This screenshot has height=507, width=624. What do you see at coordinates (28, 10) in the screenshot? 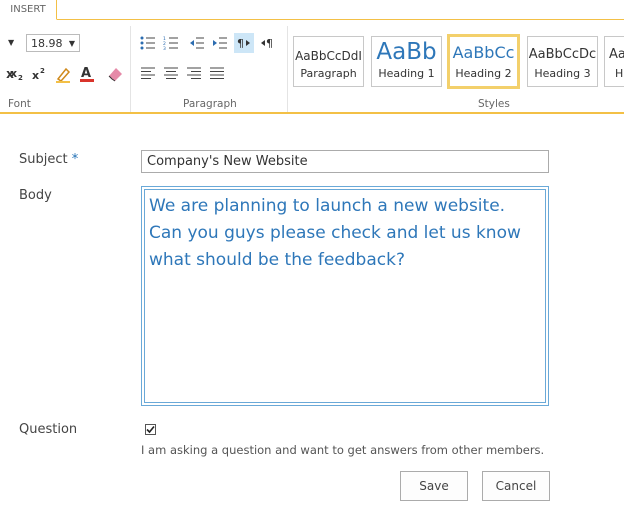
I see `tab-insert: INSERT` at bounding box center [28, 10].